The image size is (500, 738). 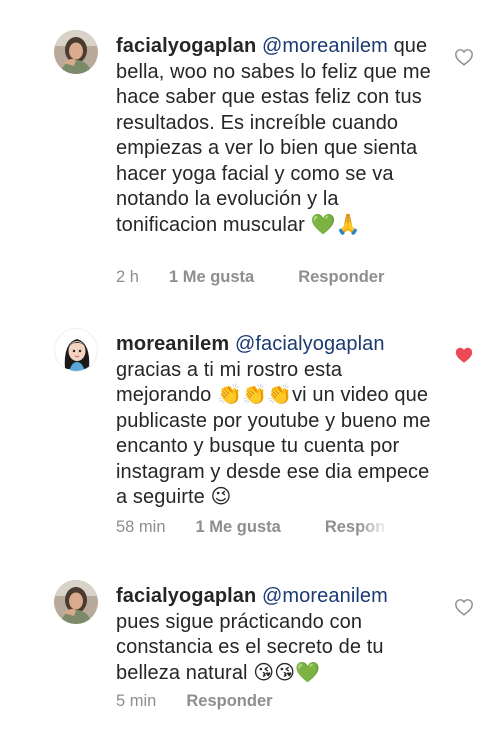 I want to click on cartoon-girl-avatar-icon, so click(x=76, y=350).